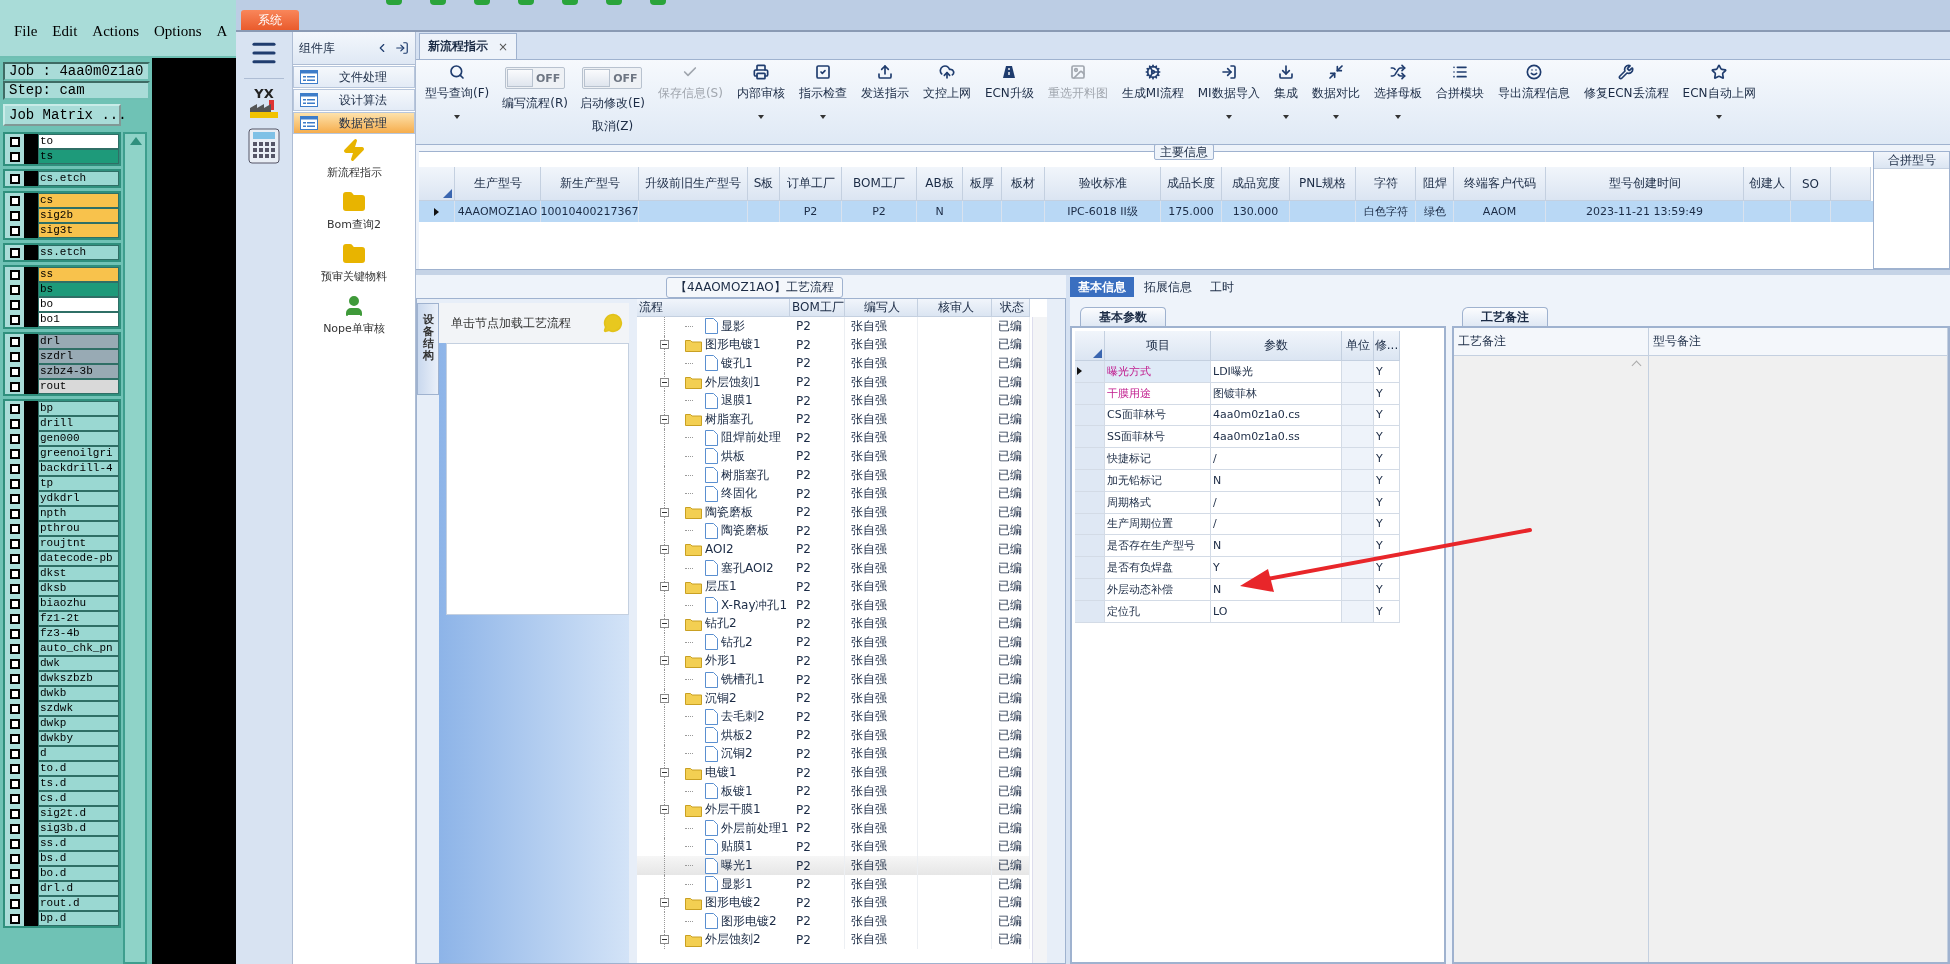  Describe the element at coordinates (354, 328) in the screenshot. I see `tool-label: Nope单审核` at that location.